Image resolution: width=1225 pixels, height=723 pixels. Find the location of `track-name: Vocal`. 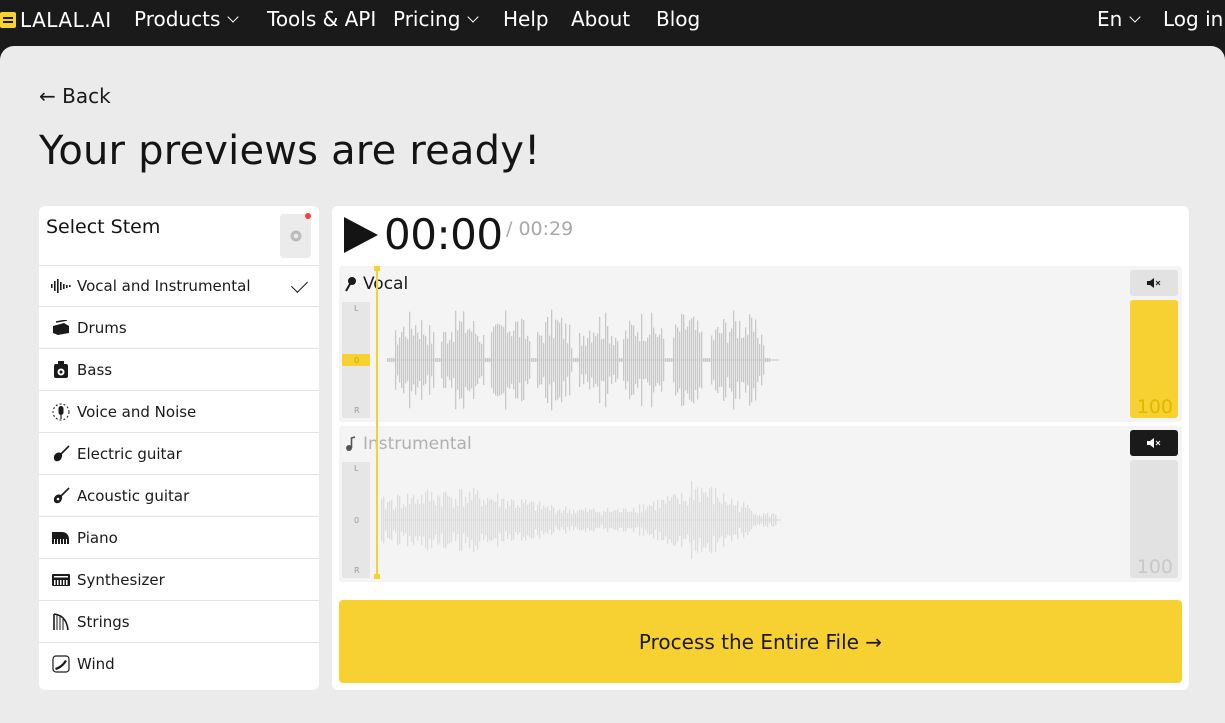

track-name: Vocal is located at coordinates (386, 284).